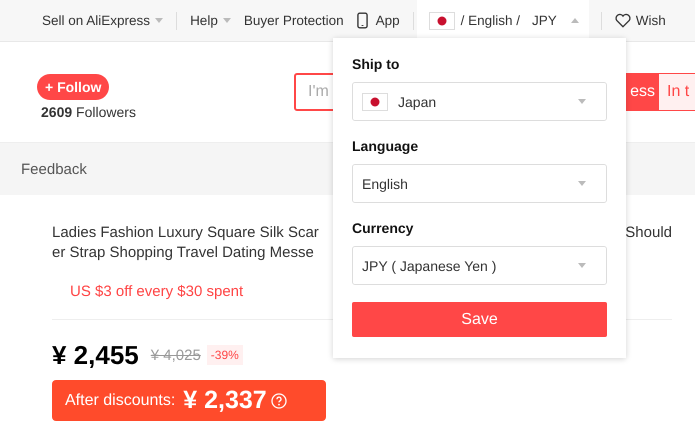 This screenshot has width=695, height=434. I want to click on heart-icon, so click(622, 20).